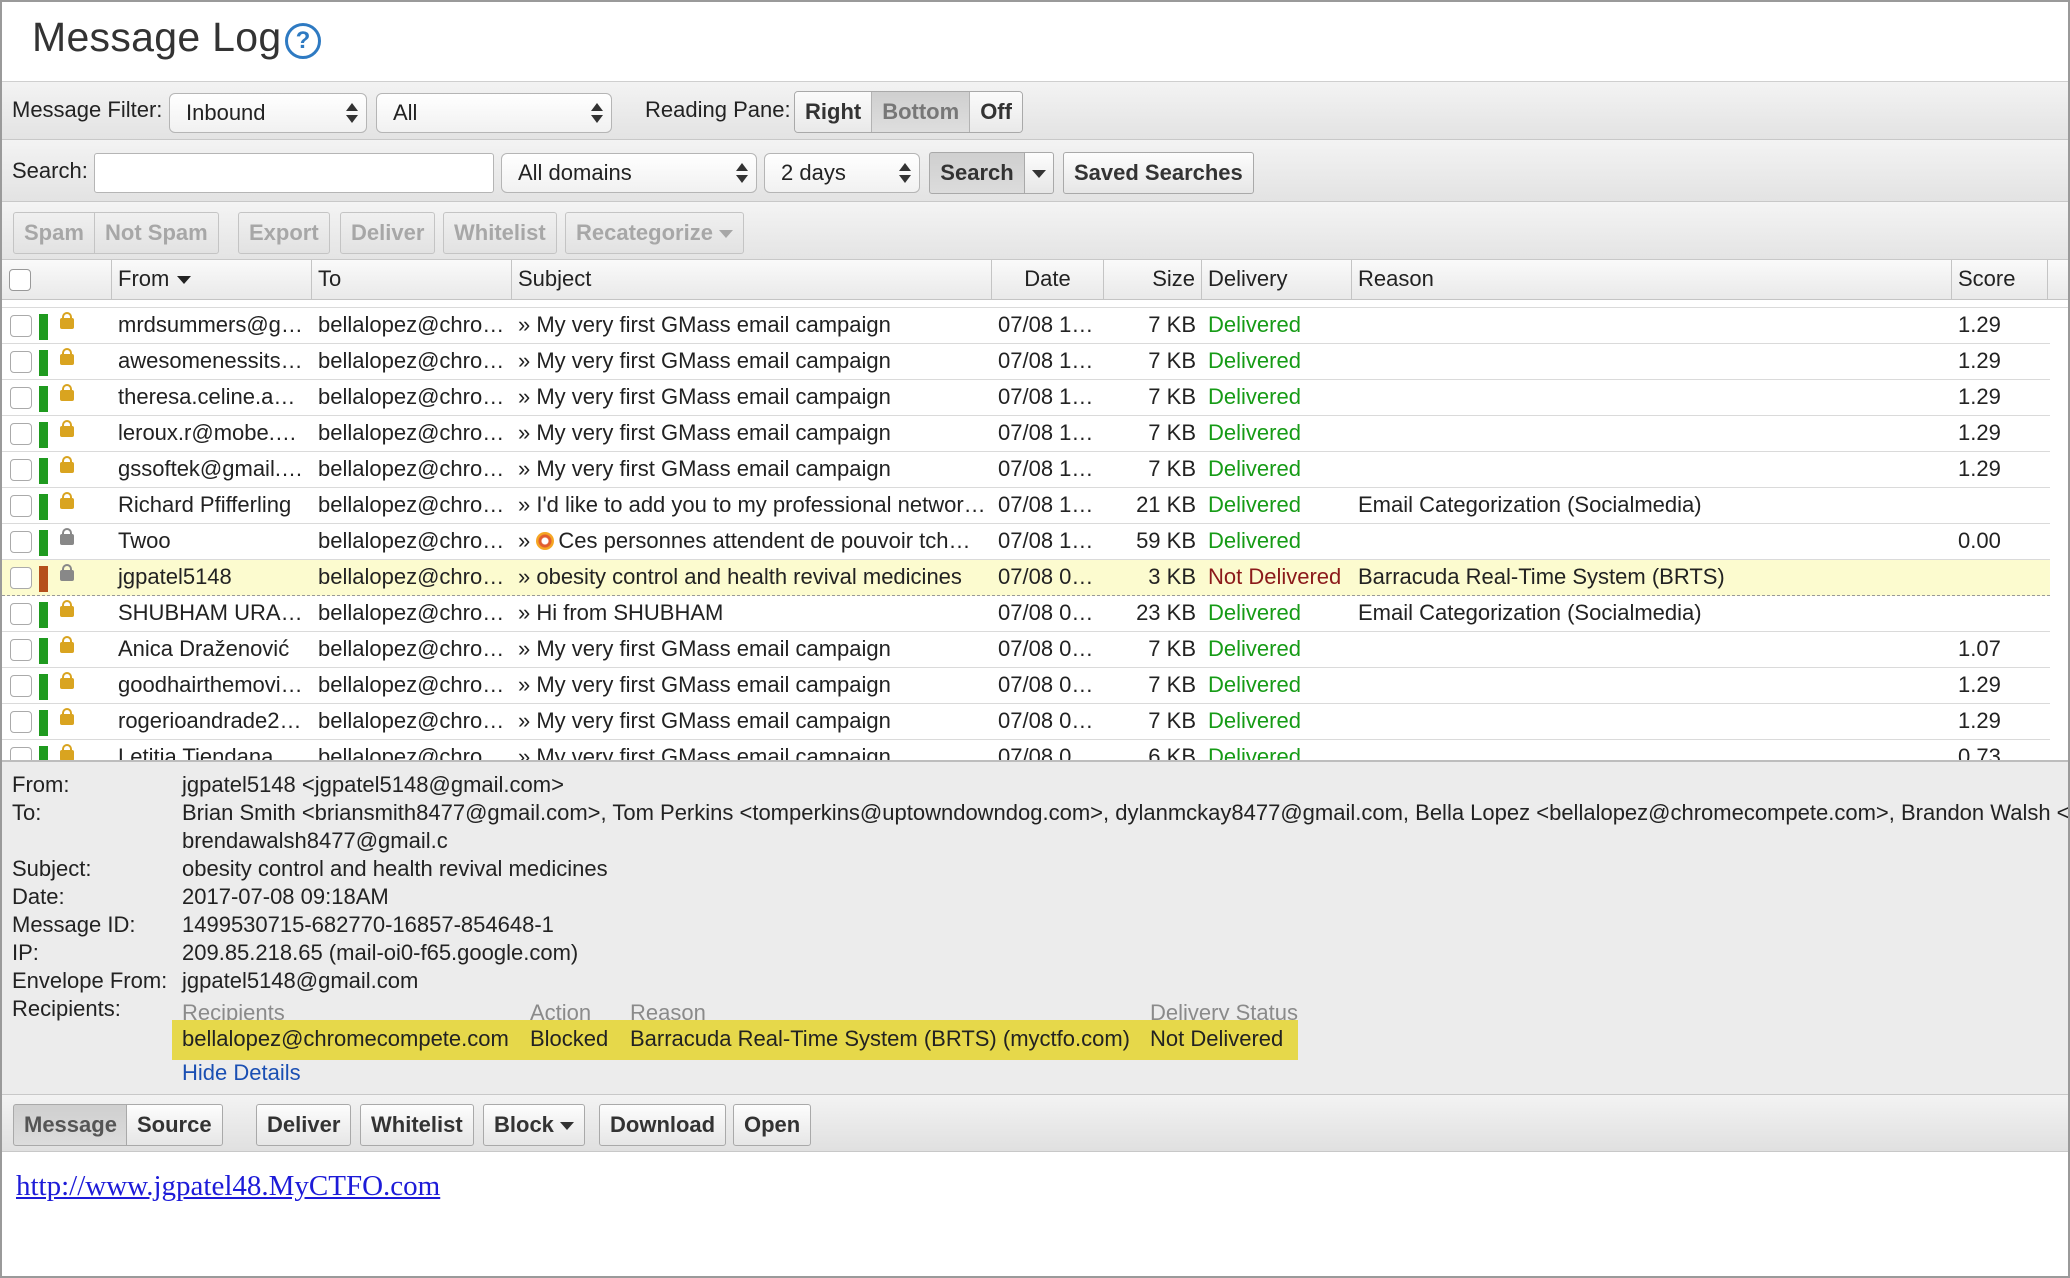 The height and width of the screenshot is (1278, 2070). I want to click on block-button: Block, so click(534, 1125).